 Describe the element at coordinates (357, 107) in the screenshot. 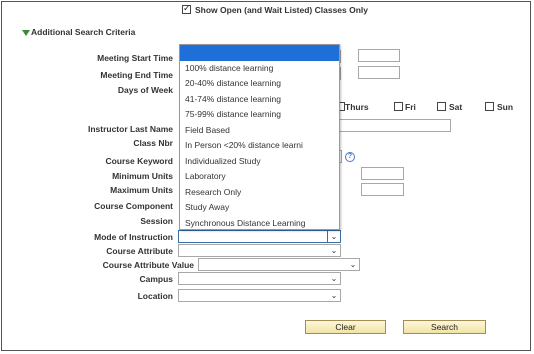

I see `thurs-label: Thurs` at that location.